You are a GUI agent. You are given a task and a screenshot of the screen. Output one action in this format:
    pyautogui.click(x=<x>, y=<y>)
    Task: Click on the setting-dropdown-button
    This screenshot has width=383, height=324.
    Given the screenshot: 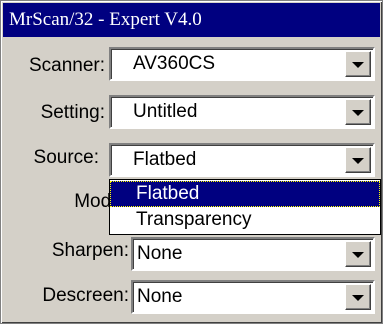 What is the action you would take?
    pyautogui.click(x=358, y=112)
    